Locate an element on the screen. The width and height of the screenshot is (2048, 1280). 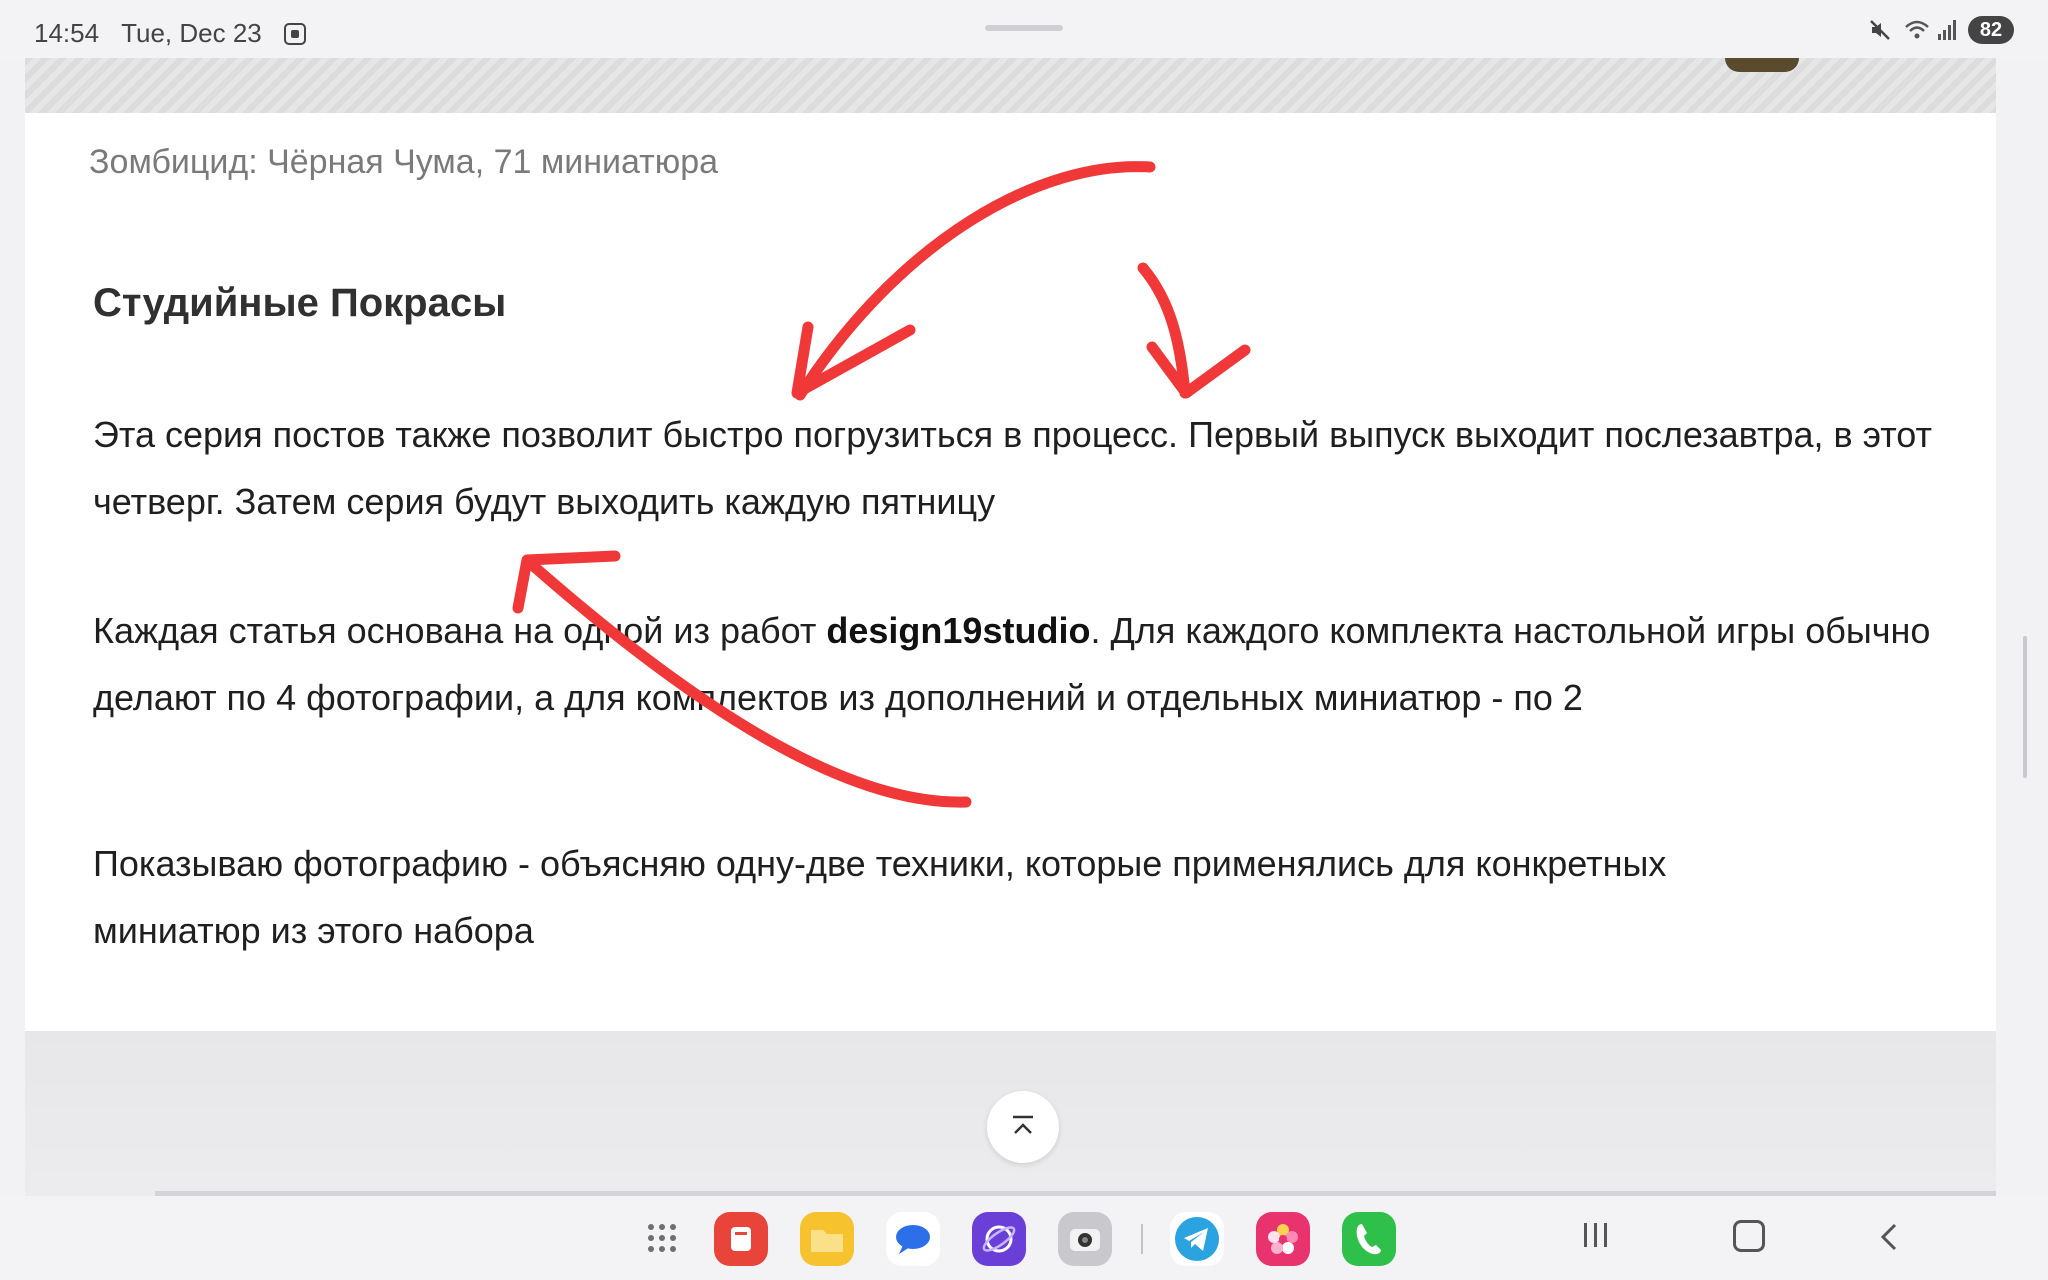
signal-icon is located at coordinates (1948, 30).